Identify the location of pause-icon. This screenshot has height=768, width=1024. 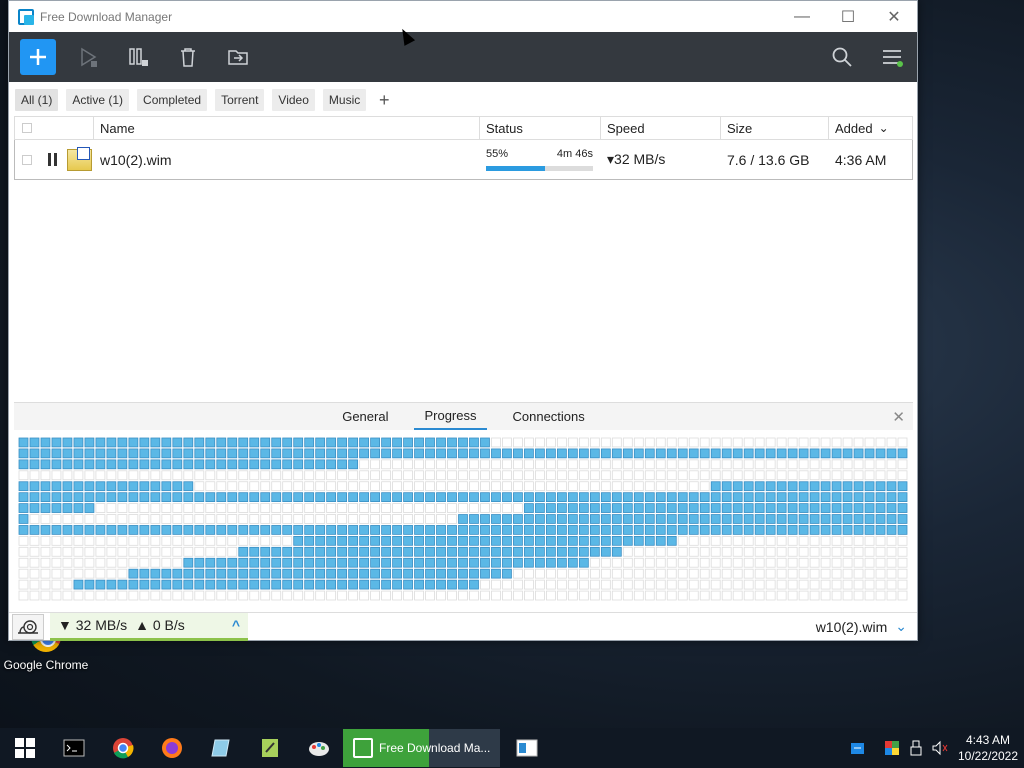
(52, 159).